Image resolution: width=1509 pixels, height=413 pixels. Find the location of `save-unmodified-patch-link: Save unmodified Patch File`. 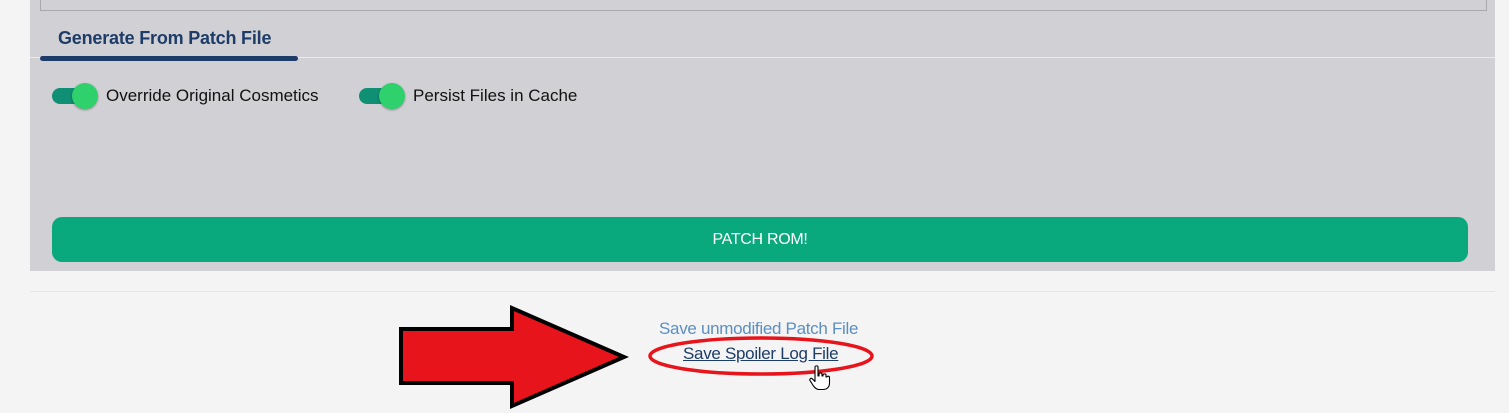

save-unmodified-patch-link: Save unmodified Patch File is located at coordinates (758, 329).